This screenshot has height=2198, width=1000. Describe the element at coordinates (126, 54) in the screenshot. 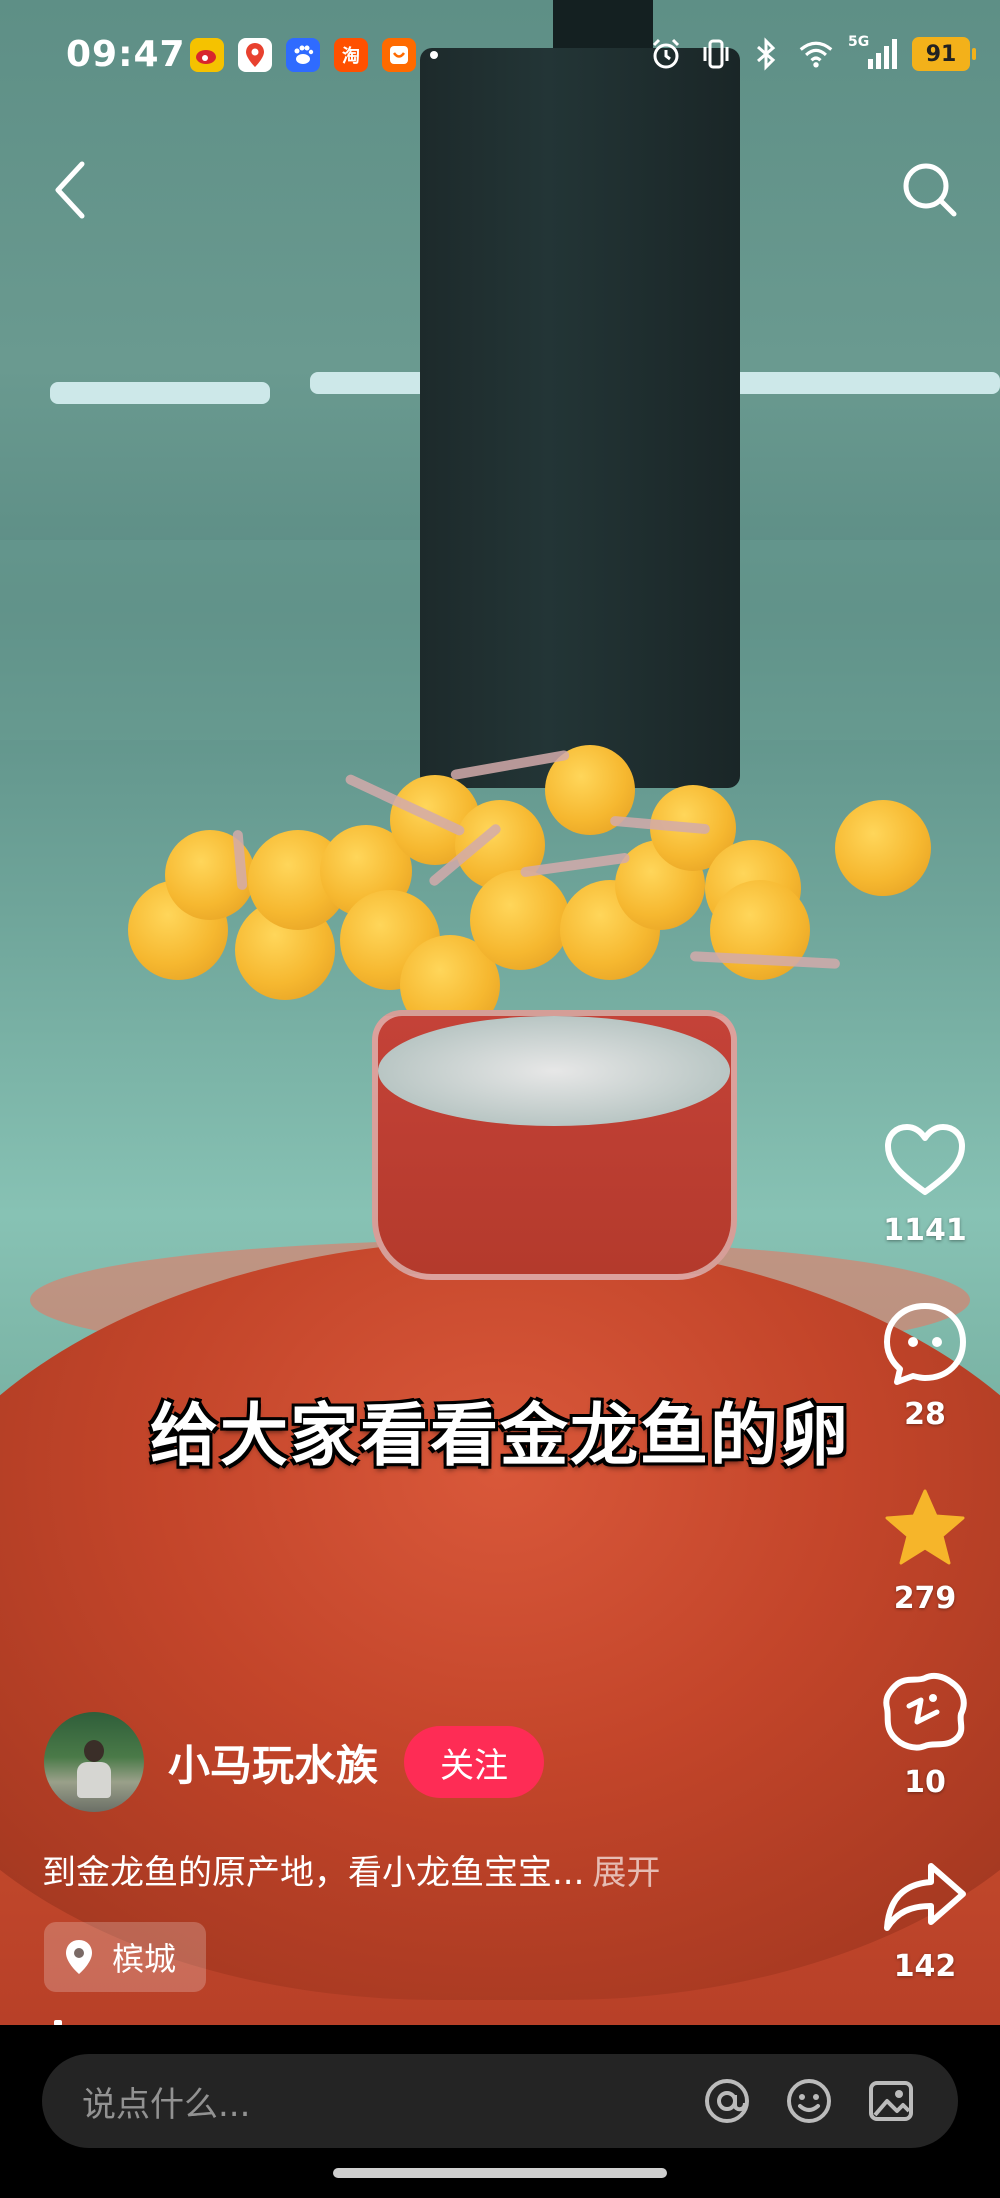

I see `status-time: 09:47` at that location.